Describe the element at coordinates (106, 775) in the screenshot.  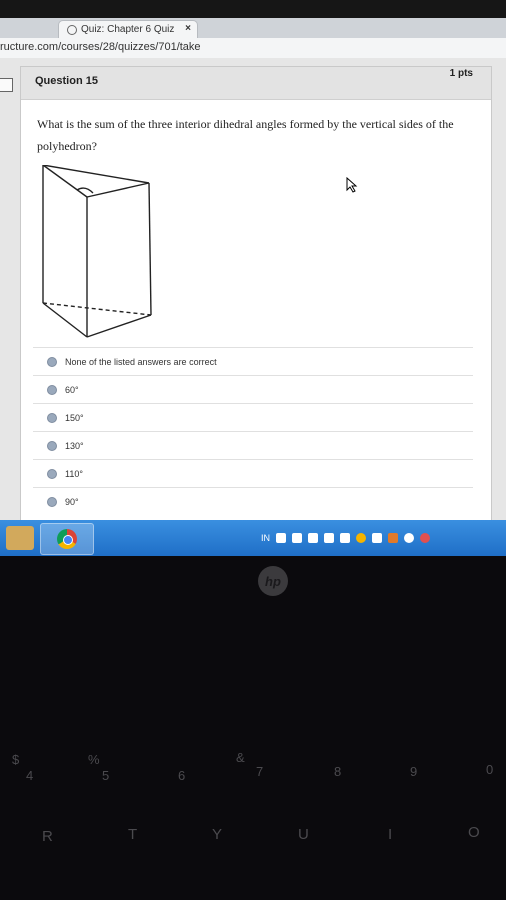
I see `keyboard-key: 5` at that location.